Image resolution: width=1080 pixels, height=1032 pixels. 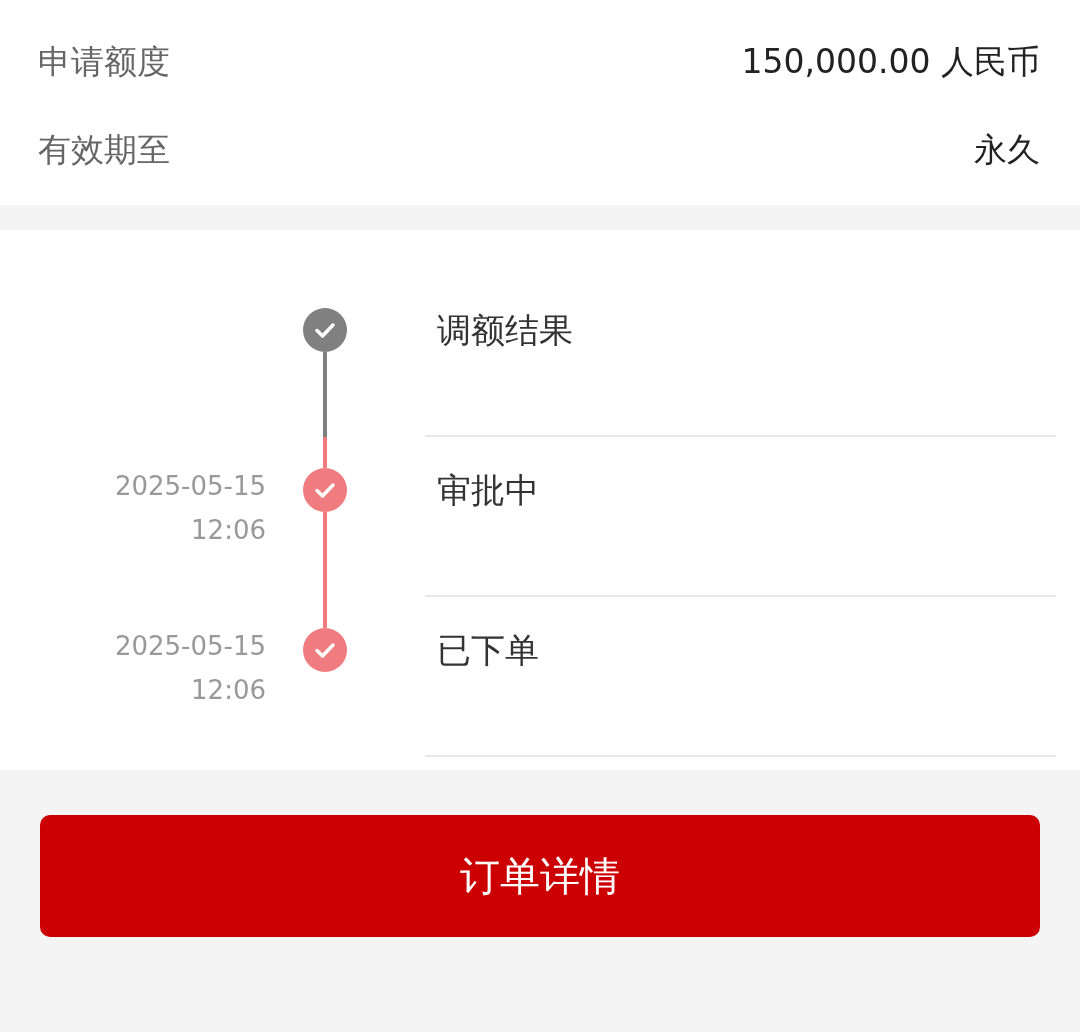 I want to click on field-value: 永久, so click(x=1007, y=150).